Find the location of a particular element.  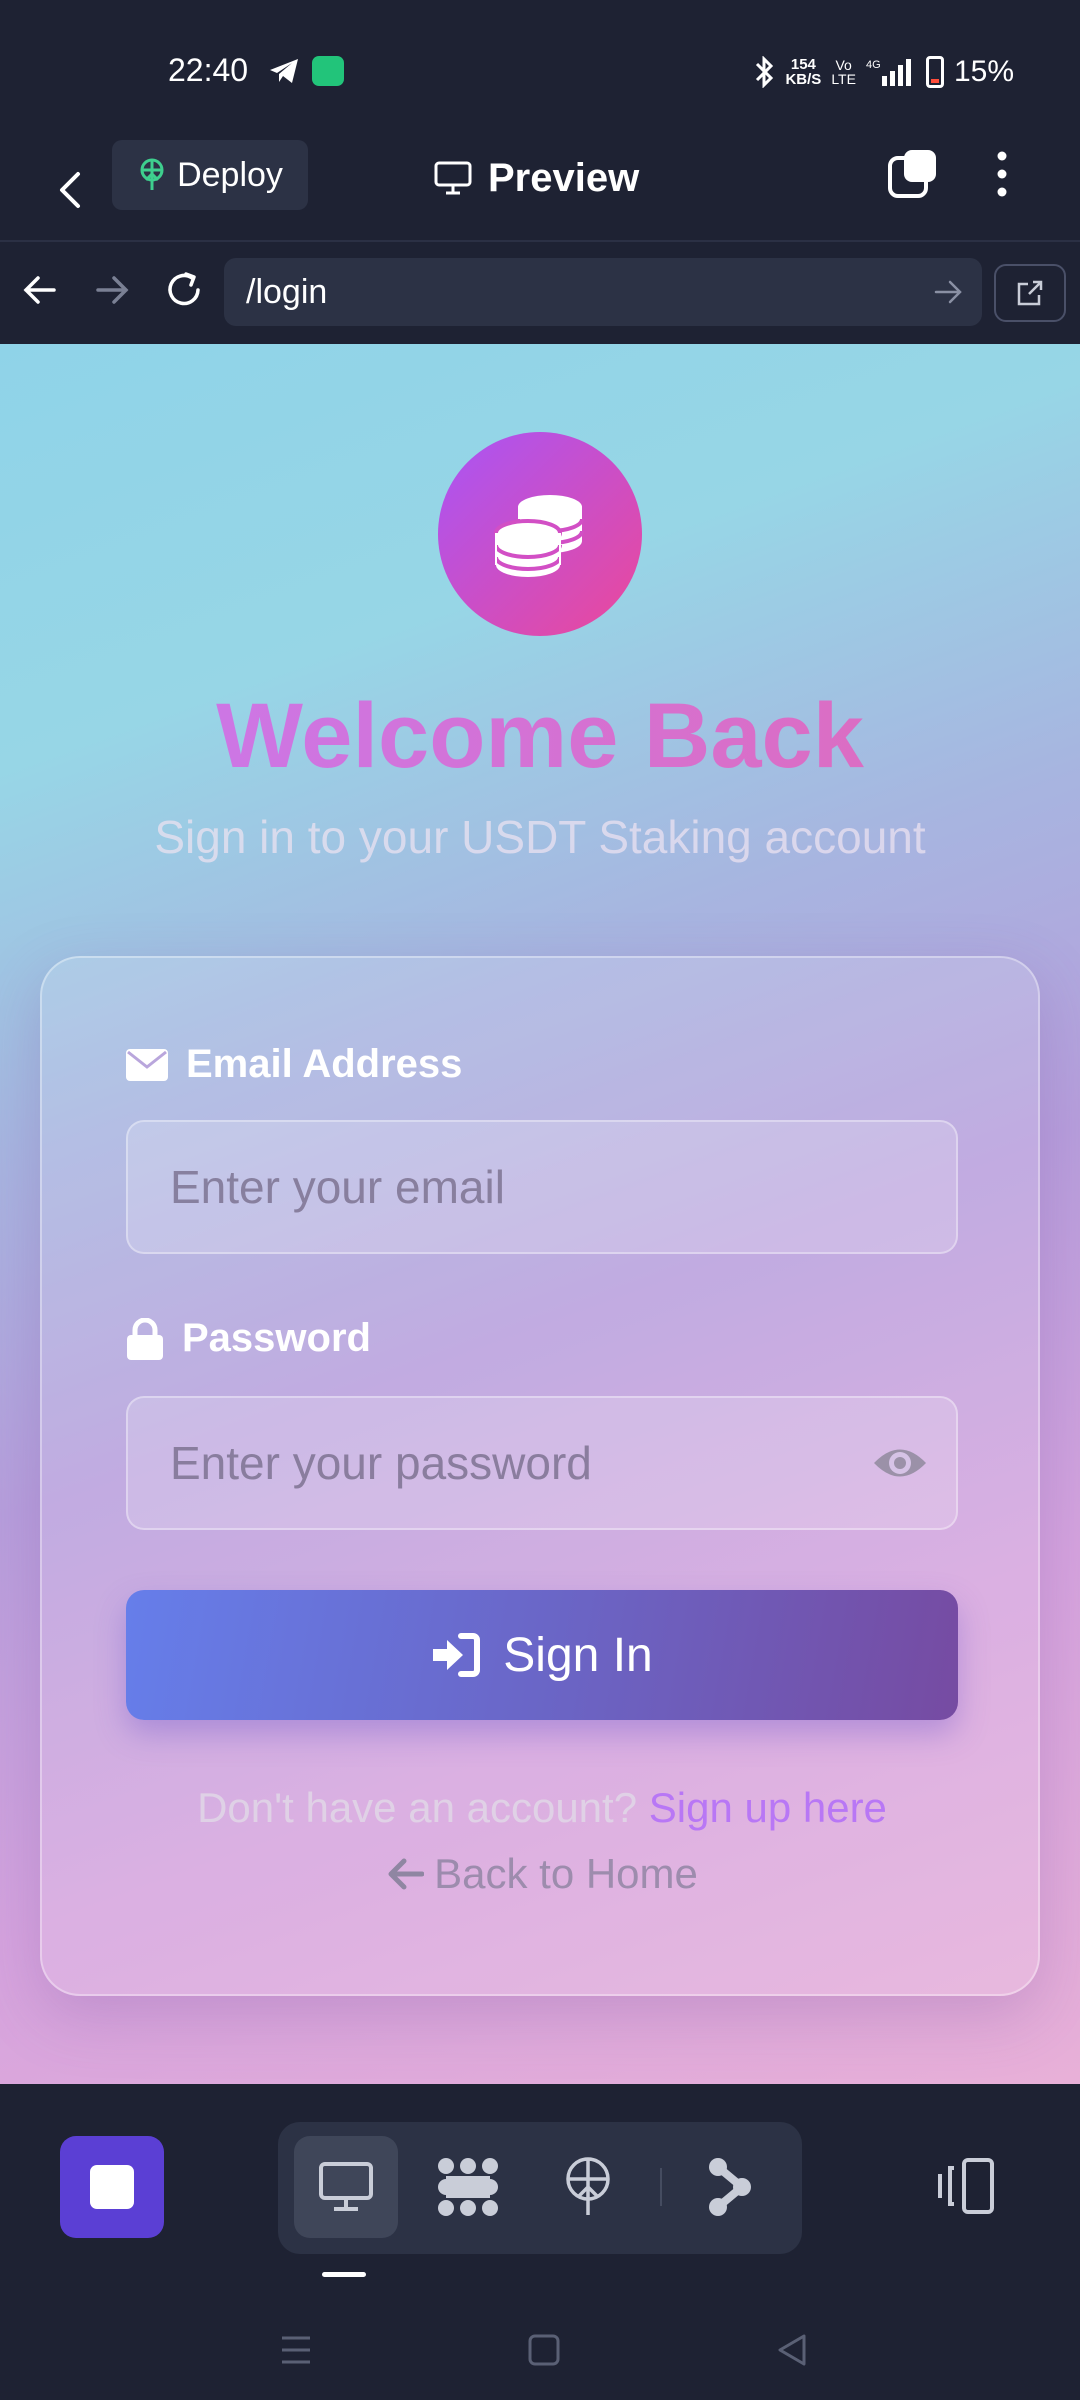

apps-tab is located at coordinates (468, 2187).